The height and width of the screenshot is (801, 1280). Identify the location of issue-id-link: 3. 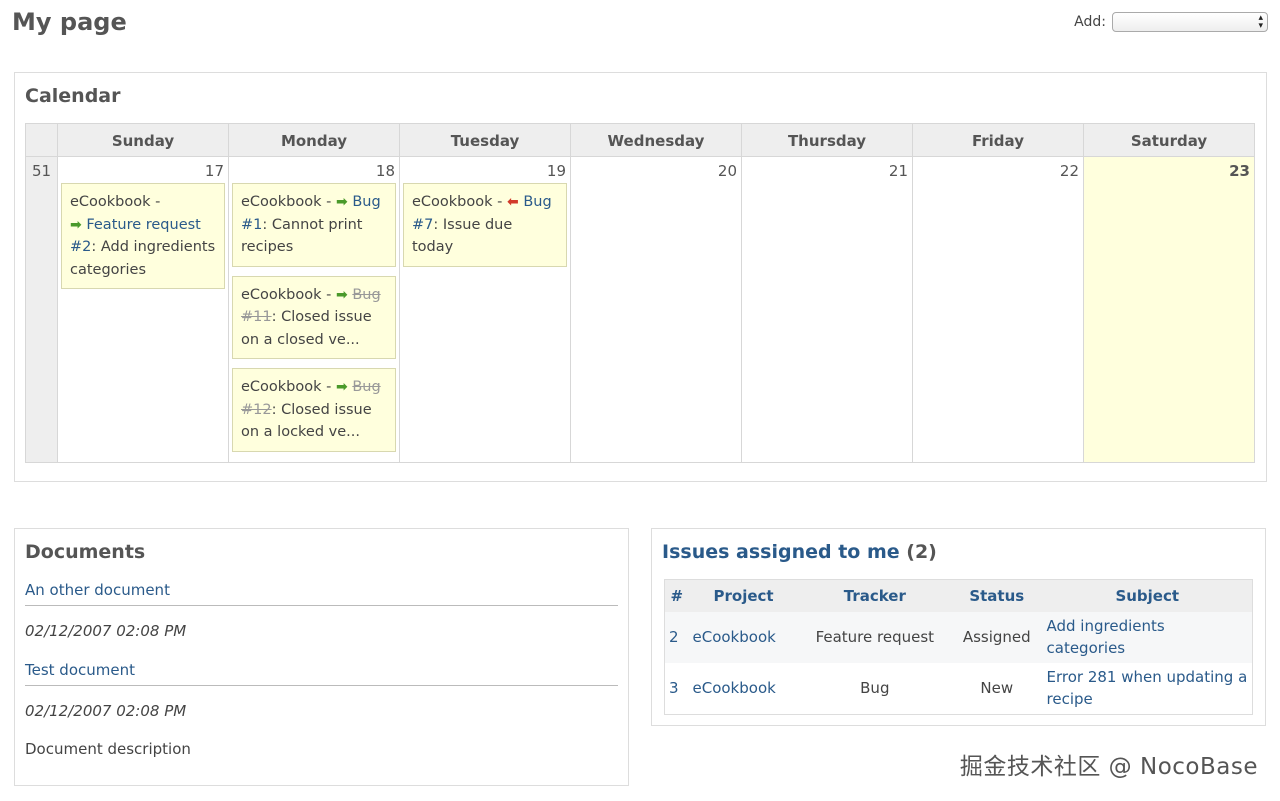
(674, 688).